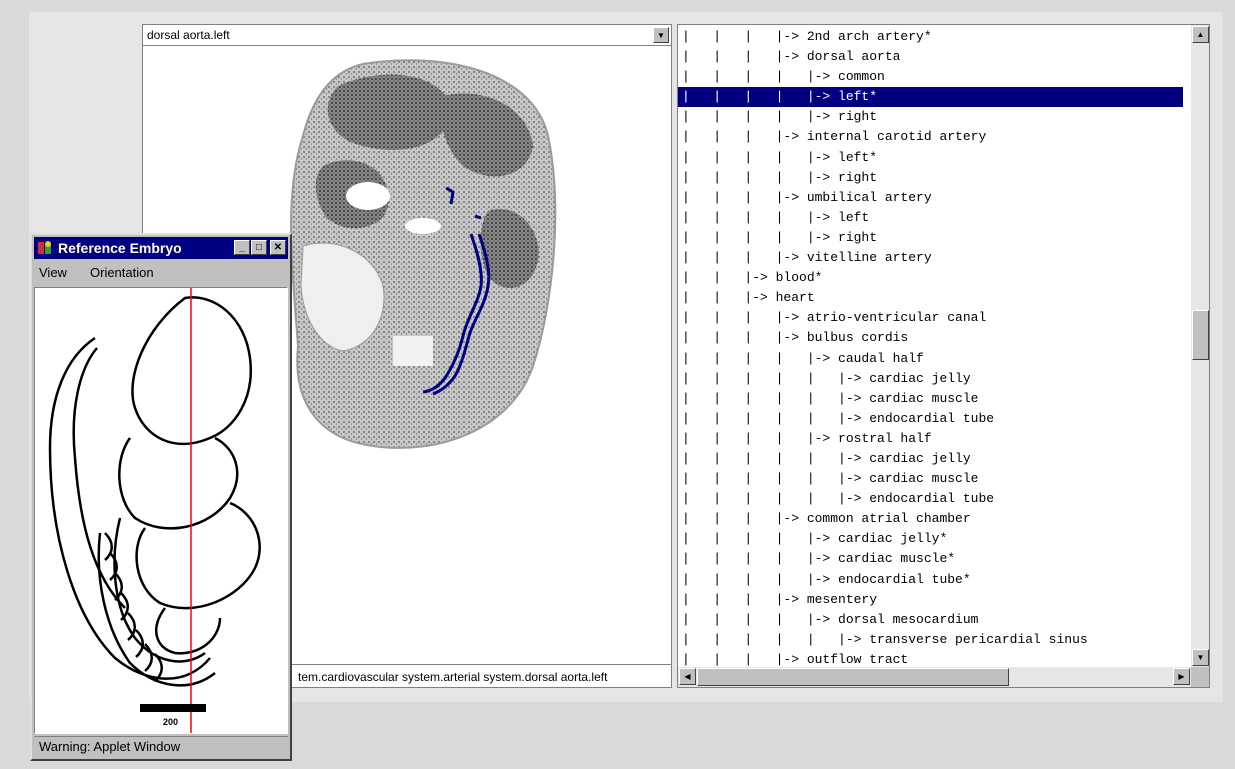 This screenshot has height=769, width=1235. What do you see at coordinates (242, 247) in the screenshot?
I see `minimize-icon: _` at bounding box center [242, 247].